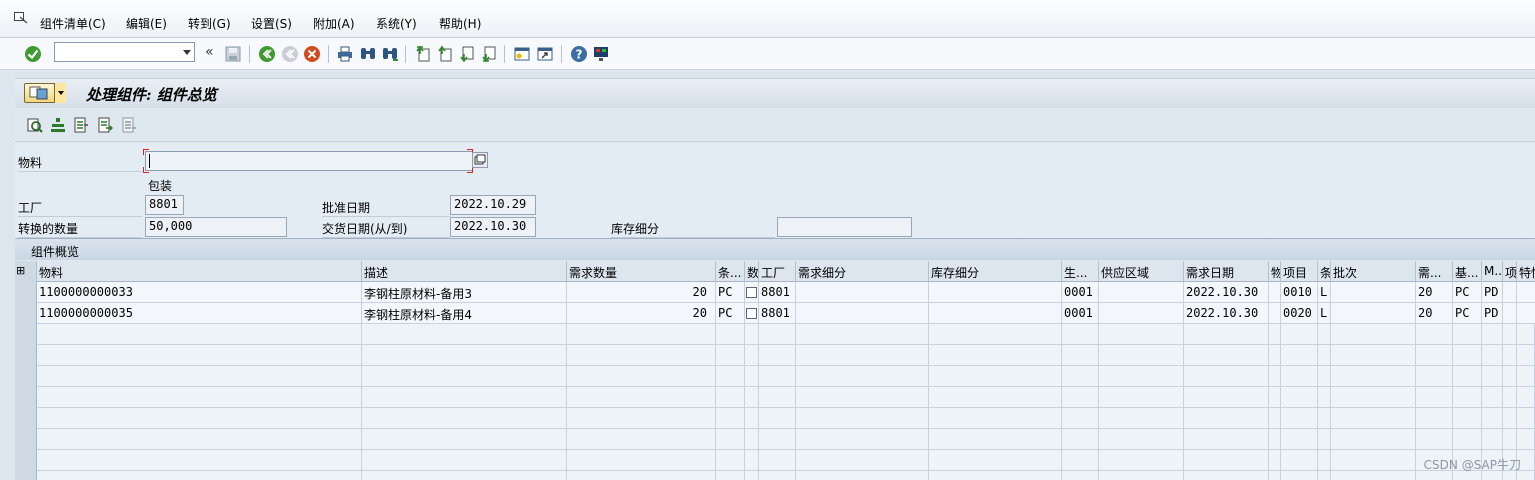 Image resolution: width=1535 pixels, height=480 pixels. Describe the element at coordinates (862, 313) in the screenshot. I see `cell-req-segment` at that location.